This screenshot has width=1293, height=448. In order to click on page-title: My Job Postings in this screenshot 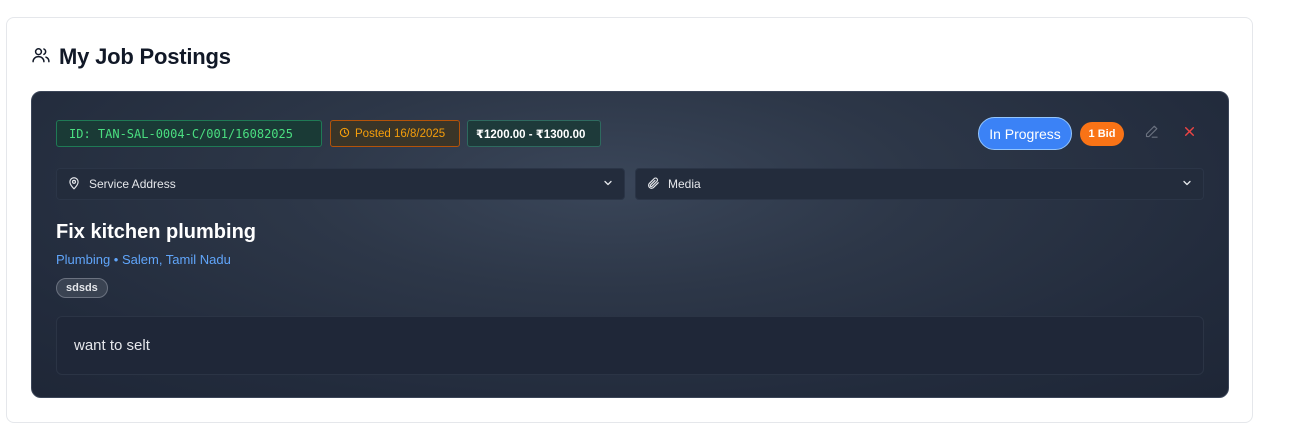, I will do `click(145, 56)`.